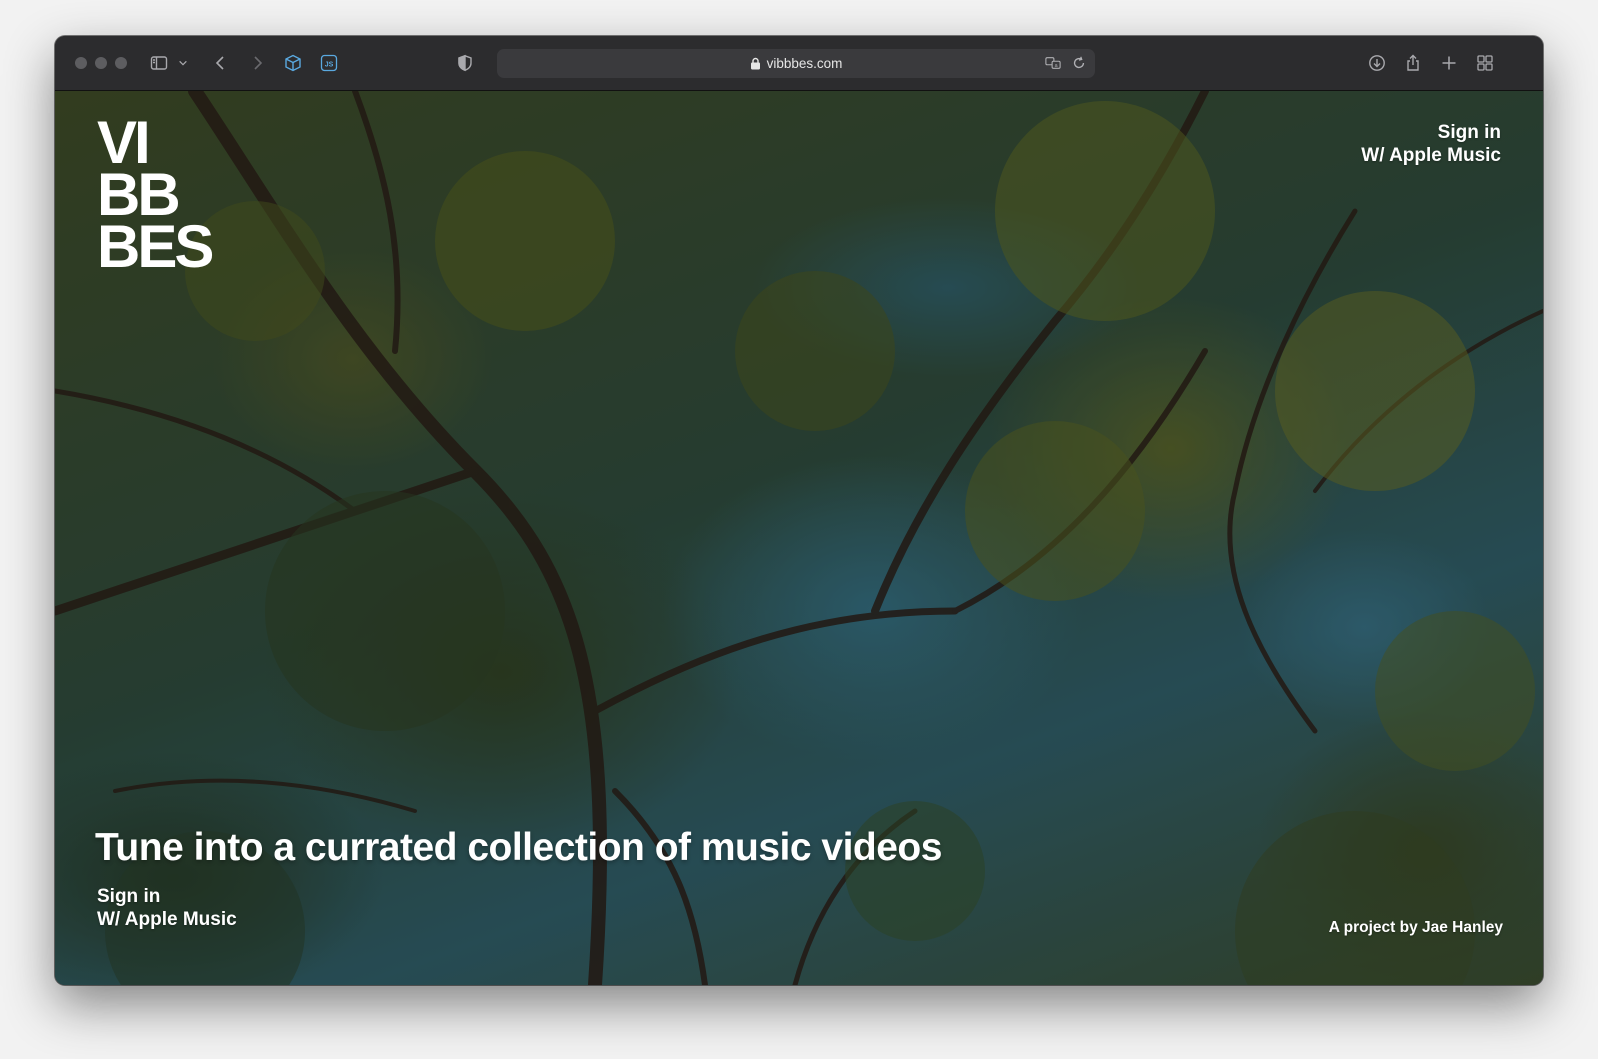 Image resolution: width=1598 pixels, height=1059 pixels. What do you see at coordinates (1431, 144) in the screenshot?
I see `sign-in-apple-music-button-top: Sign in W/ Apple Music` at bounding box center [1431, 144].